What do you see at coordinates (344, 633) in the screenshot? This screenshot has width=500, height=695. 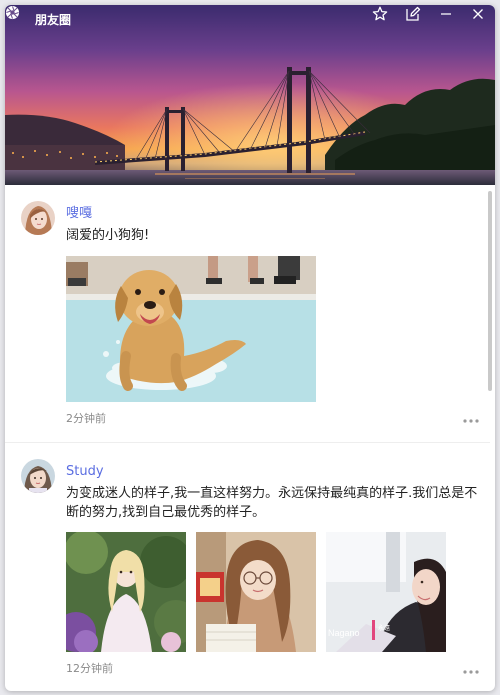 I see `photo-caption: Nagano` at bounding box center [344, 633].